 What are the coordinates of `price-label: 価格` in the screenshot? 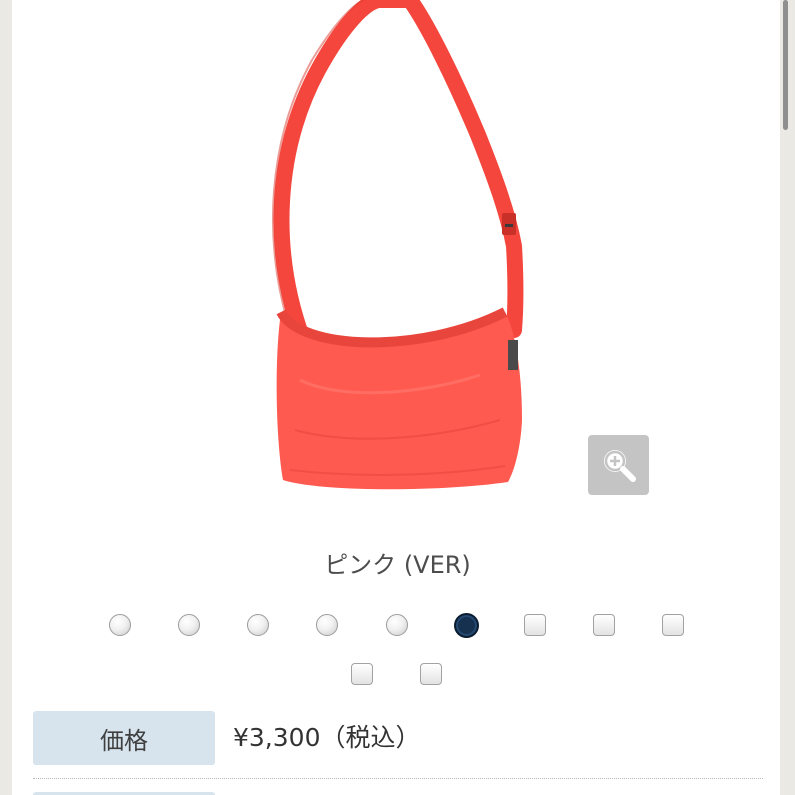 It's located at (124, 738).